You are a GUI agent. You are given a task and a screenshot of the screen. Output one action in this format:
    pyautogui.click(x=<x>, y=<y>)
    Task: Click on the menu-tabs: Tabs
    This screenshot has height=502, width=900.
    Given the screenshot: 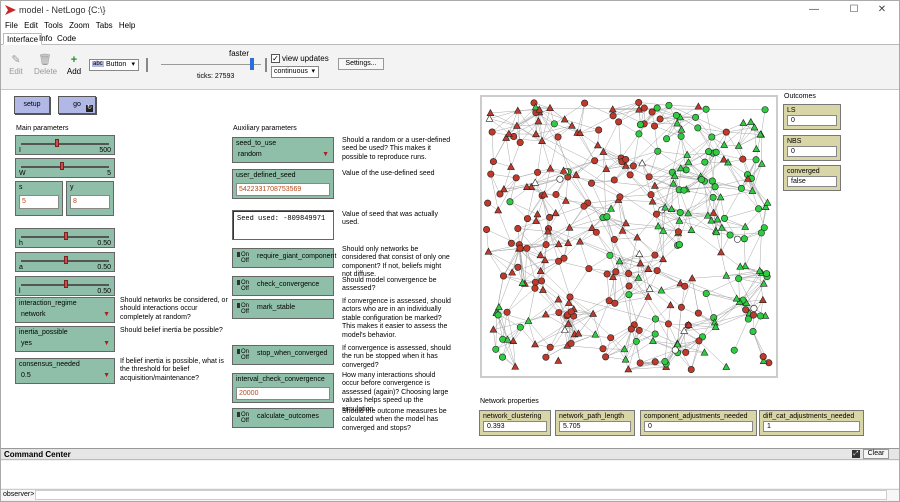 What is the action you would take?
    pyautogui.click(x=104, y=25)
    